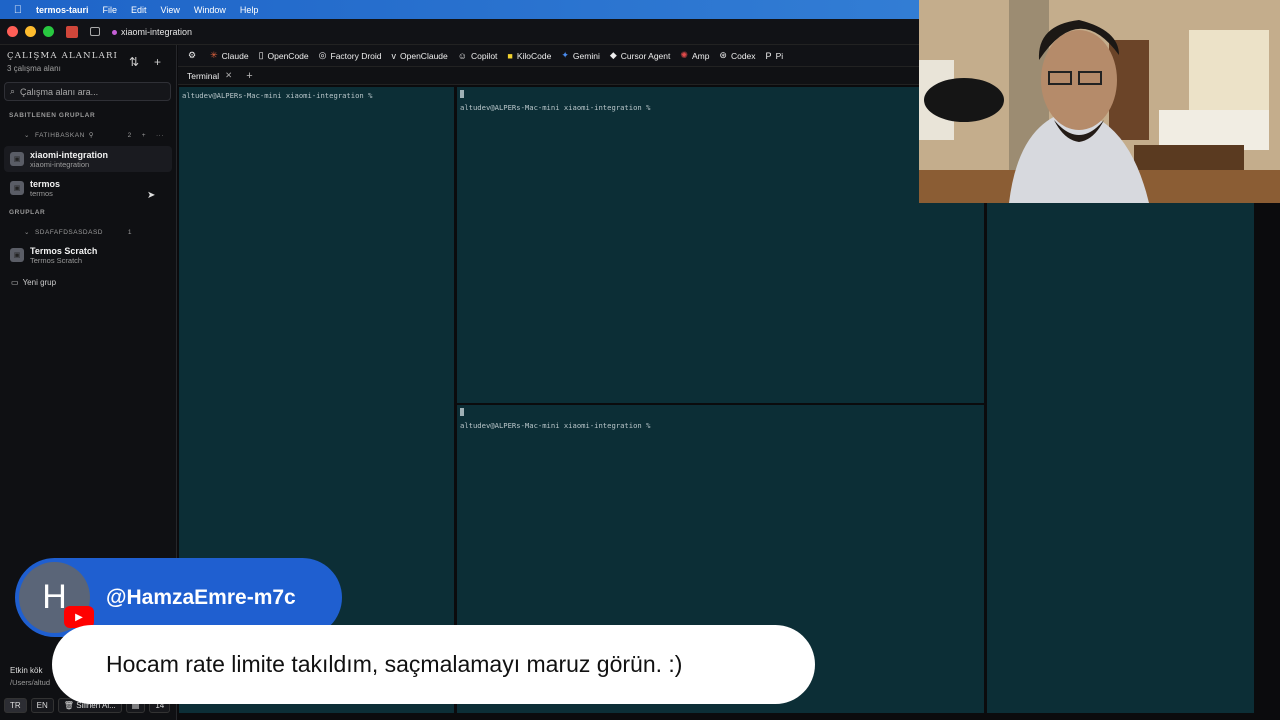 This screenshot has height=720, width=1280. Describe the element at coordinates (460, 32) in the screenshot. I see `title-bar: xiaomi-integration` at that location.